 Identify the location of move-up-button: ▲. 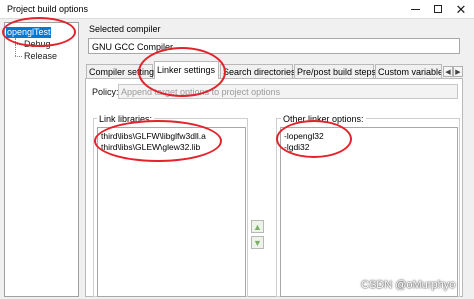
(257, 226).